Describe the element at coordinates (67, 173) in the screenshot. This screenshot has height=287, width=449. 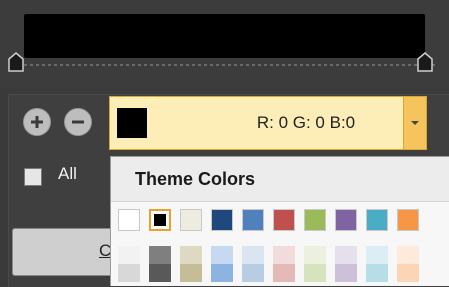
I see `all-checkbox-label: All` at that location.